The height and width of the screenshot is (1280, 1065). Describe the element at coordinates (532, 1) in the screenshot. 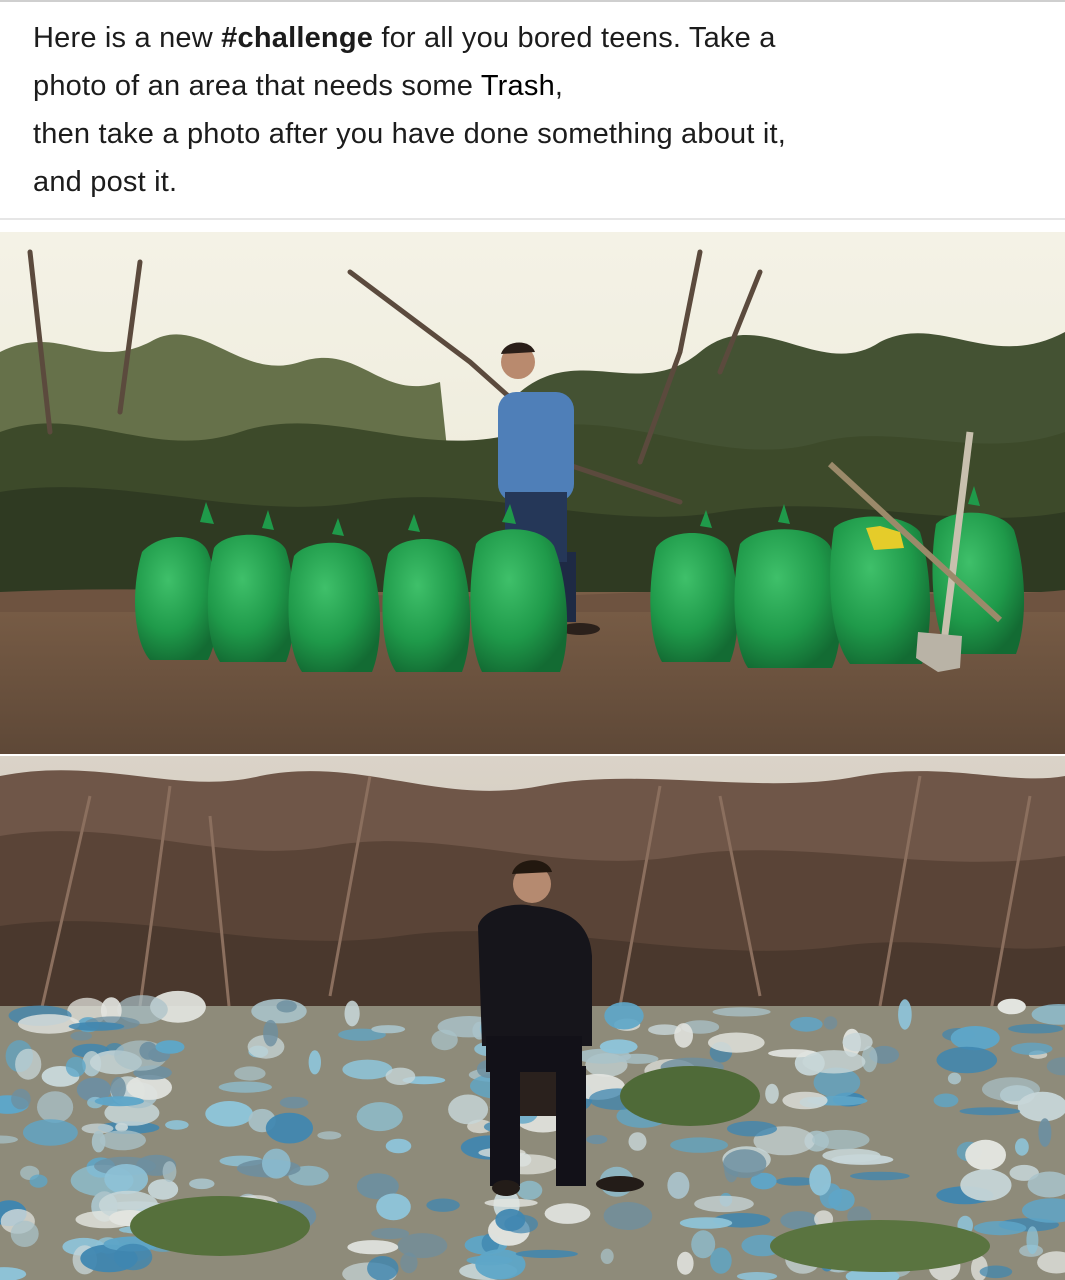

I see `top-border` at that location.